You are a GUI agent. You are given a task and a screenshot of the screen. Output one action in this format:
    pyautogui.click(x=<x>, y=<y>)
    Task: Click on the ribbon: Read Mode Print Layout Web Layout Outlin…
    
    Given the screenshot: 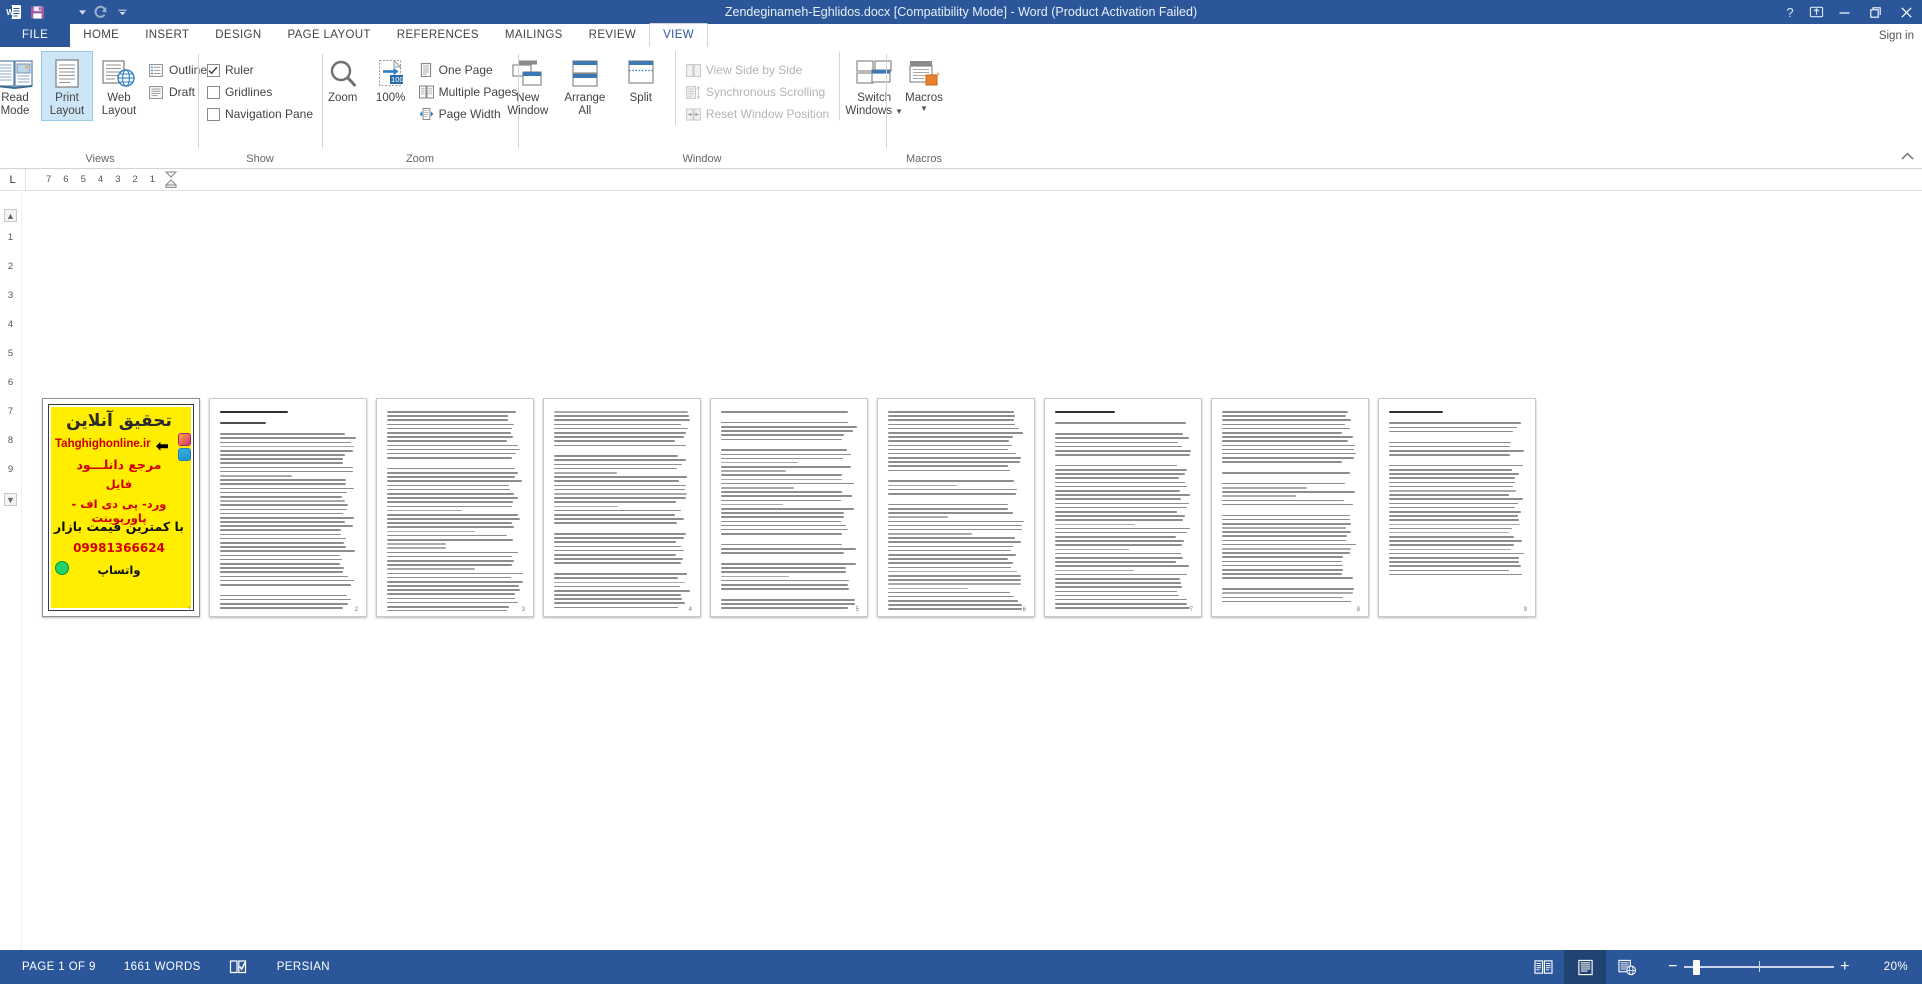 What is the action you would take?
    pyautogui.click(x=961, y=108)
    